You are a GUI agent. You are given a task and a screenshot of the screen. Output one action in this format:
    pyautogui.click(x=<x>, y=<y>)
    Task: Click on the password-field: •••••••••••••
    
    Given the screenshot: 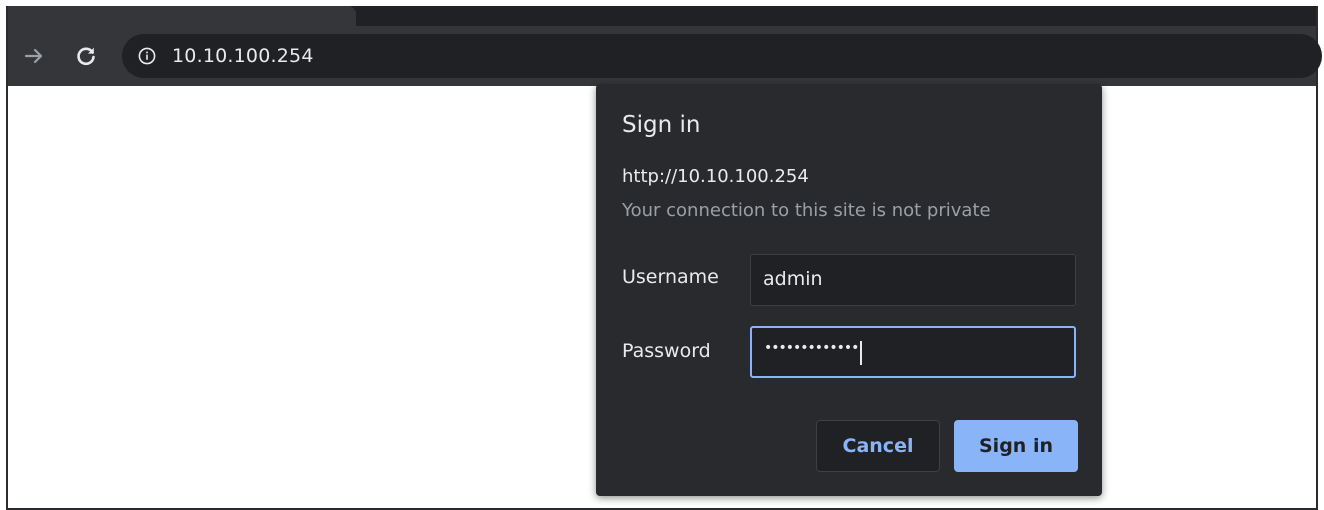 What is the action you would take?
    pyautogui.click(x=913, y=352)
    